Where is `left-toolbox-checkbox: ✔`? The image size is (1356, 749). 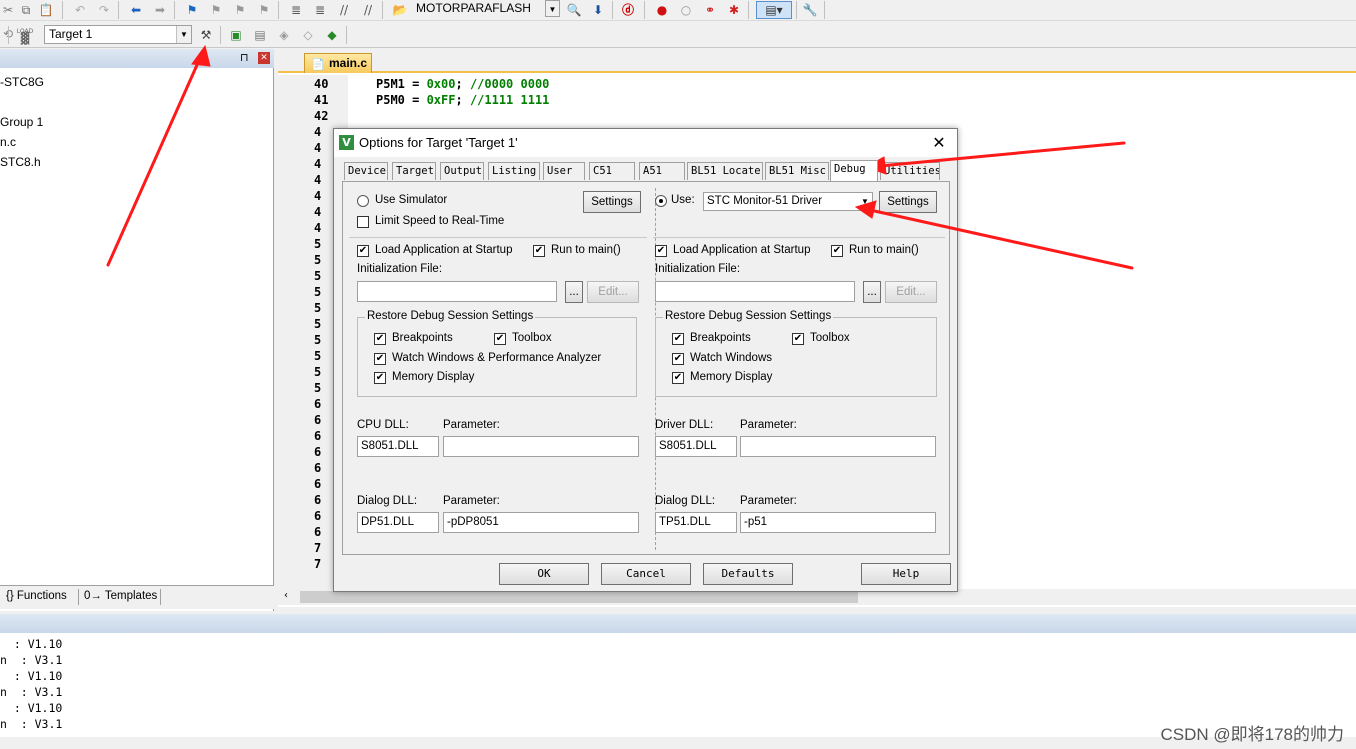
left-toolbox-checkbox: ✔ is located at coordinates (500, 339).